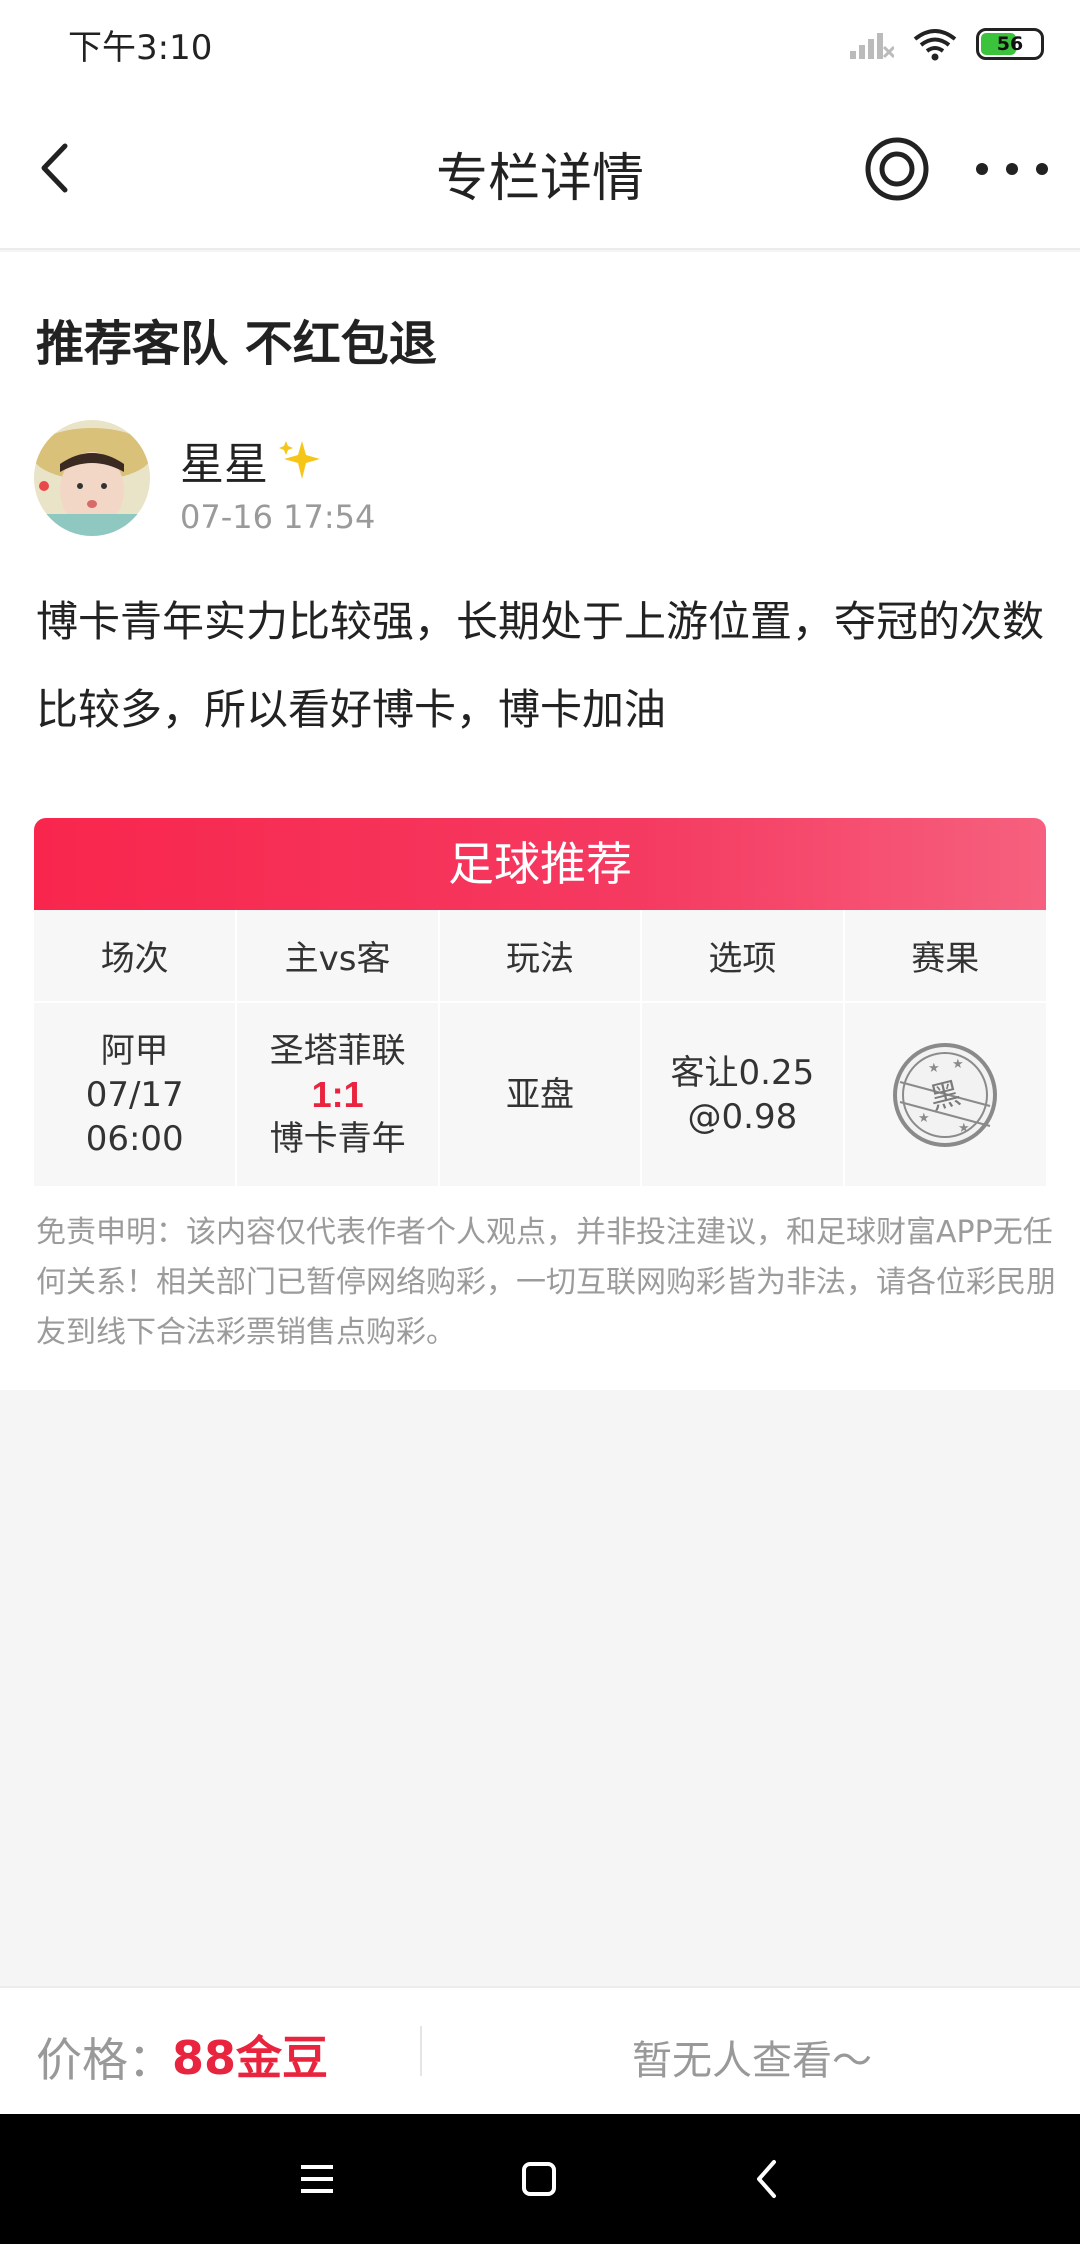 Image resolution: width=1080 pixels, height=2244 pixels. Describe the element at coordinates (224, 464) in the screenshot. I see `author-name: 星星` at that location.